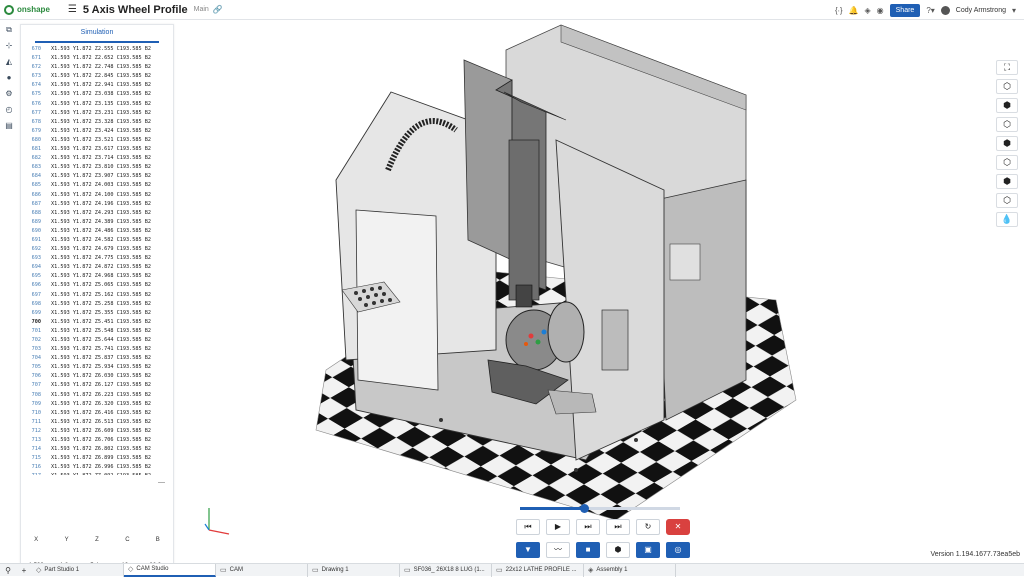 This screenshot has width=1024, height=577. Describe the element at coordinates (97, 104) in the screenshot. I see `gcode-line: 676 X1.593 Y1.872 Z3.135 C193.585 B2` at that location.